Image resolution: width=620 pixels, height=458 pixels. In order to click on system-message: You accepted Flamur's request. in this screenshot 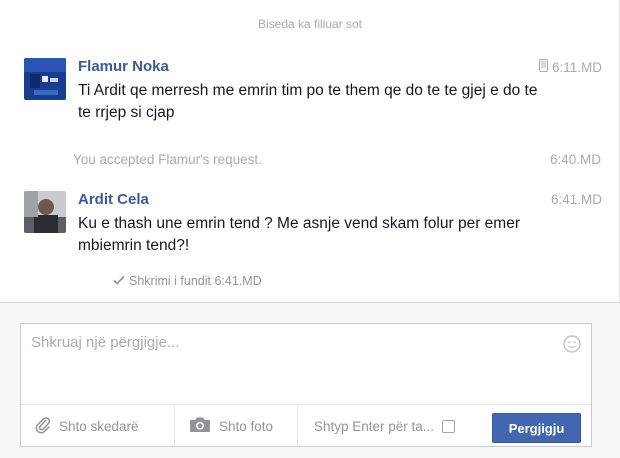, I will do `click(167, 159)`.